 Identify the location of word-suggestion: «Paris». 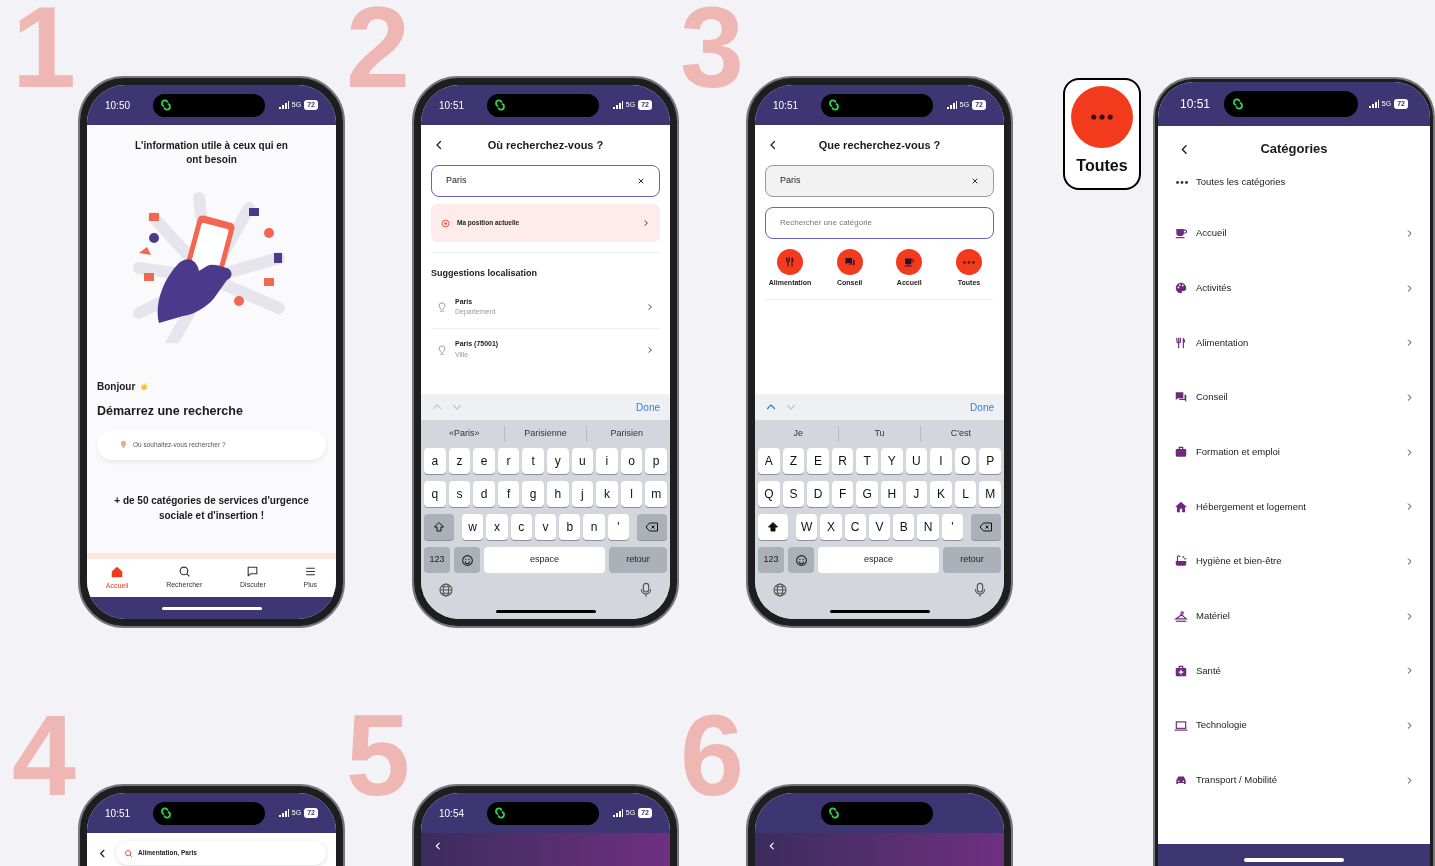
(464, 434).